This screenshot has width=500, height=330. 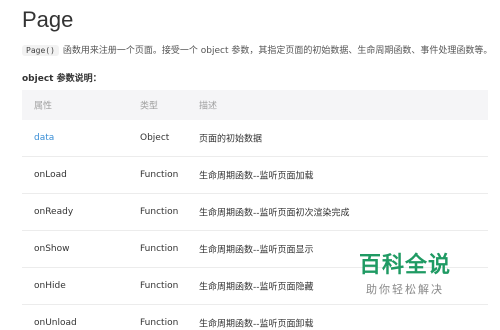 What do you see at coordinates (50, 286) in the screenshot?
I see `row-attribute: onHide` at bounding box center [50, 286].